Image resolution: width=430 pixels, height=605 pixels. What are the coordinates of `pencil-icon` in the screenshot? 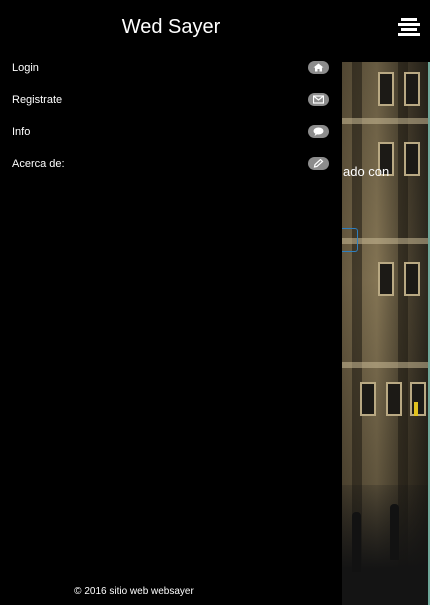 It's located at (318, 163).